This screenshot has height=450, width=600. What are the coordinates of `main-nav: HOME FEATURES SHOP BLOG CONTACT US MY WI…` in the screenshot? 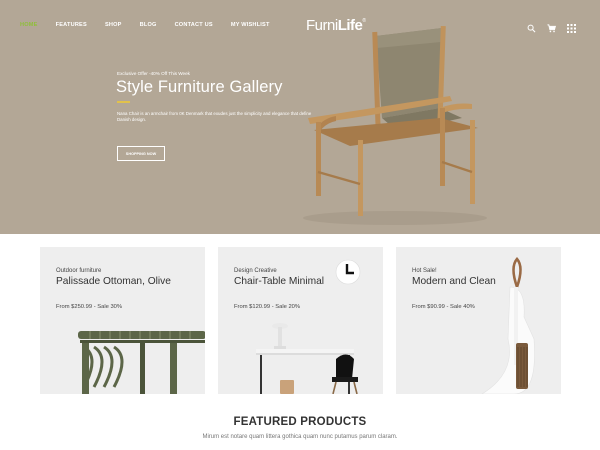 It's located at (154, 25).